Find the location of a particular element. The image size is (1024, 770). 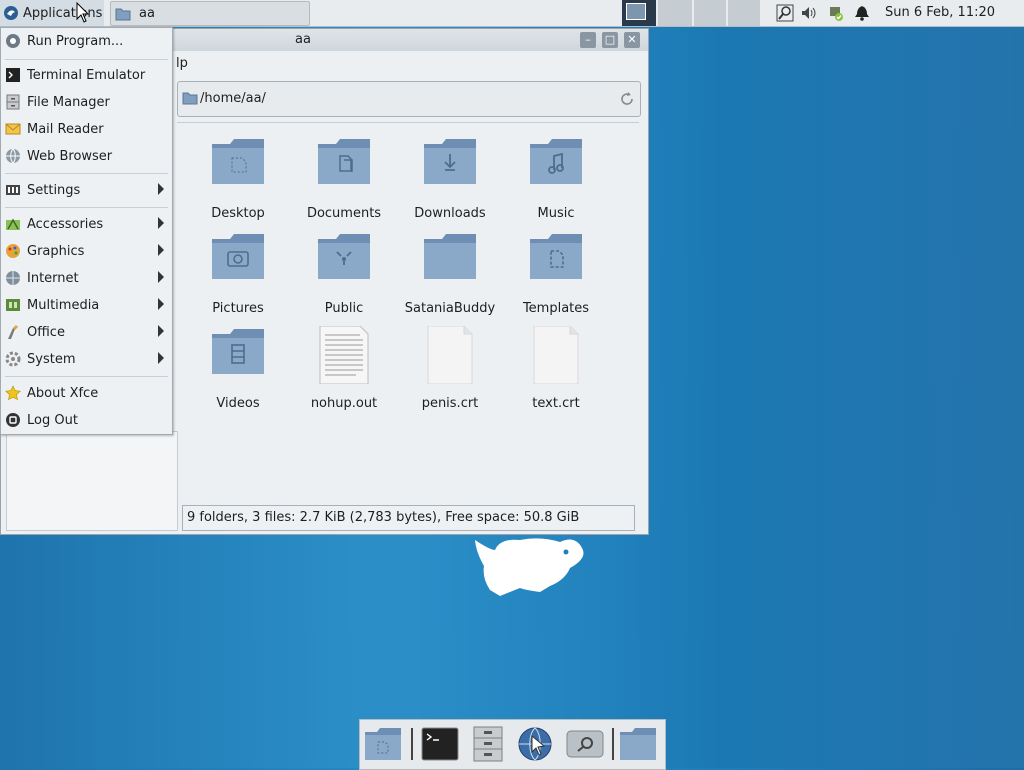

show-desktop-icon is located at coordinates (383, 744).